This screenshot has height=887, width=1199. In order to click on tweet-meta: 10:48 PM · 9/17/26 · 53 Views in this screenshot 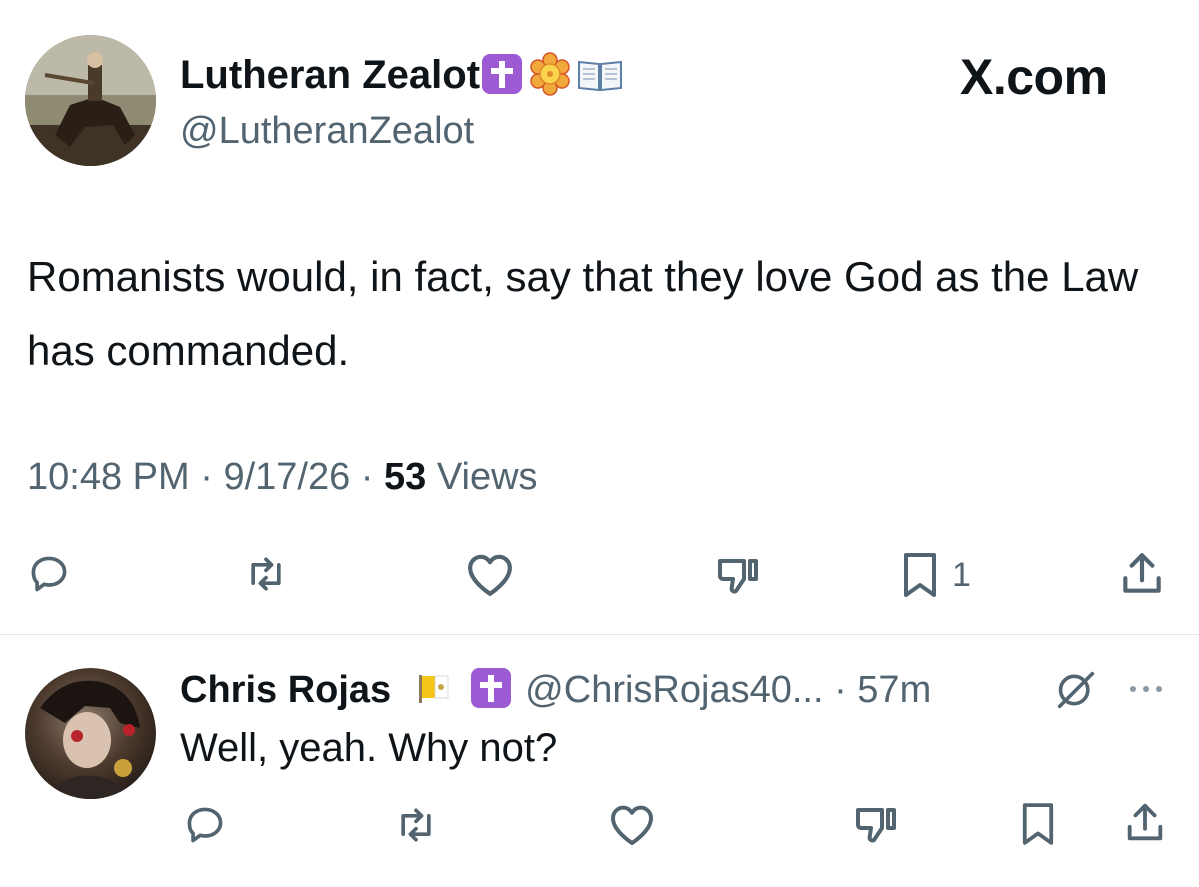, I will do `click(282, 477)`.